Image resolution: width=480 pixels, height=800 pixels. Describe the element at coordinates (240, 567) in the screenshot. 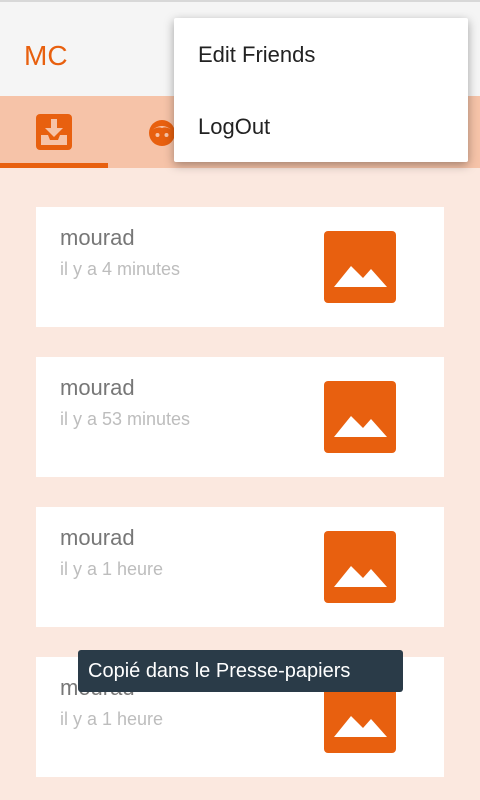

I see `message-item: mourad il y a 1 heure` at that location.